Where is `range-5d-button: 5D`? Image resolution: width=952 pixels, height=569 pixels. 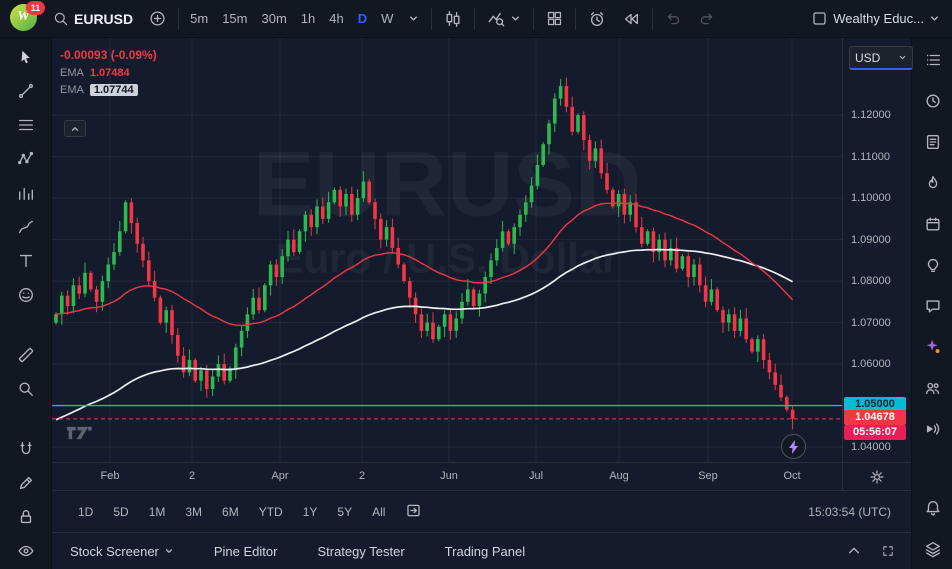 range-5d-button: 5D is located at coordinates (120, 512).